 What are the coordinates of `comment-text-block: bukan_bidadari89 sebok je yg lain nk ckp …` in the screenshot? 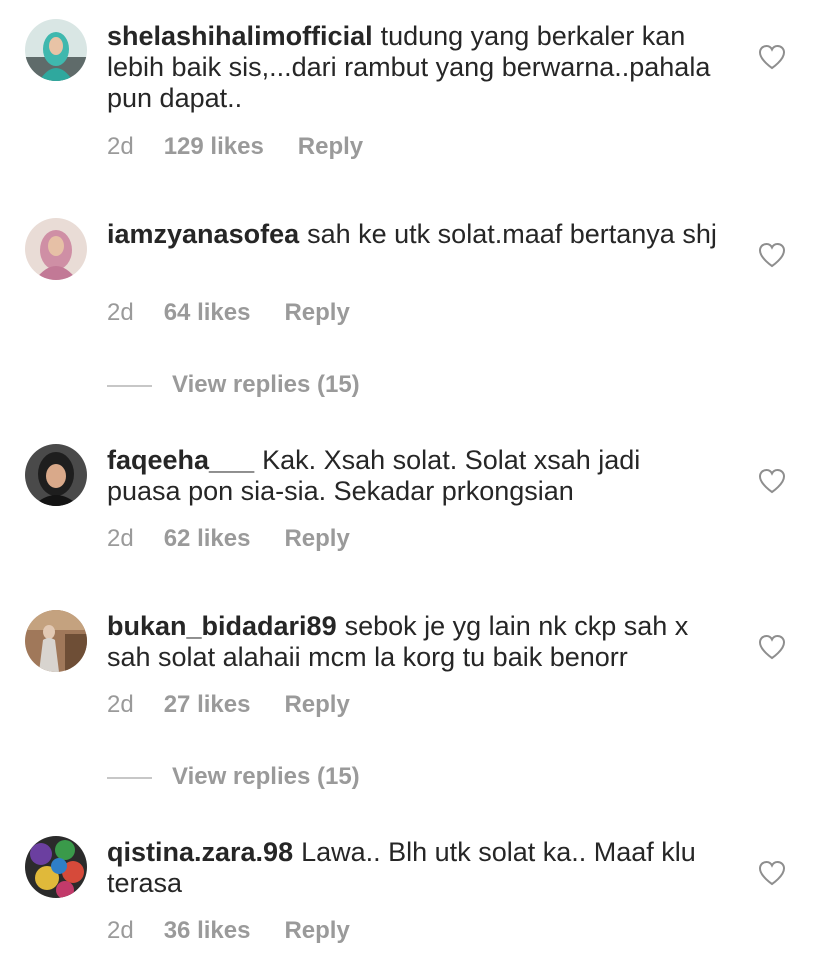 It's located at (412, 642).